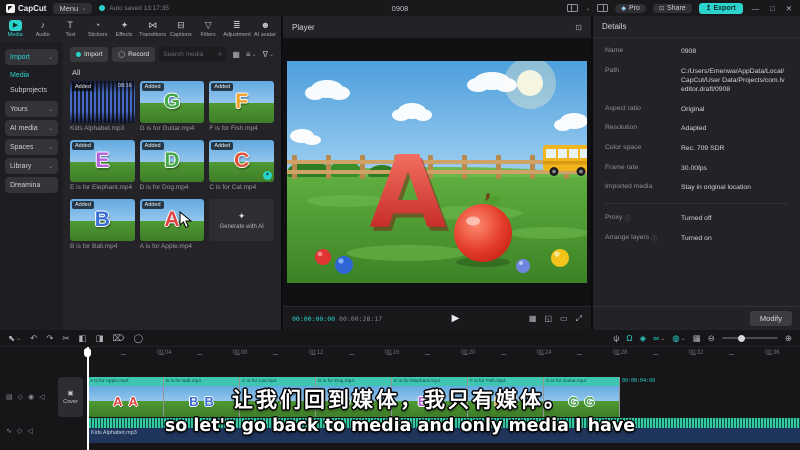 This screenshot has width=800, height=450. I want to click on details-row: Resolution Adapted, so click(656, 128).